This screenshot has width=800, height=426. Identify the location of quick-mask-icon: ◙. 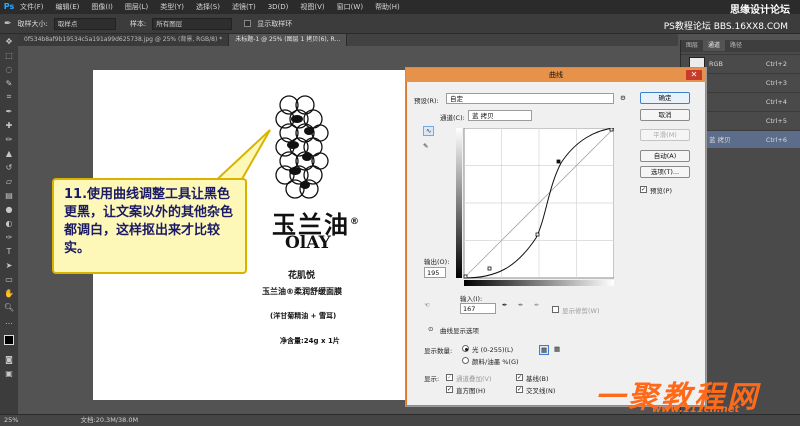
(9, 359).